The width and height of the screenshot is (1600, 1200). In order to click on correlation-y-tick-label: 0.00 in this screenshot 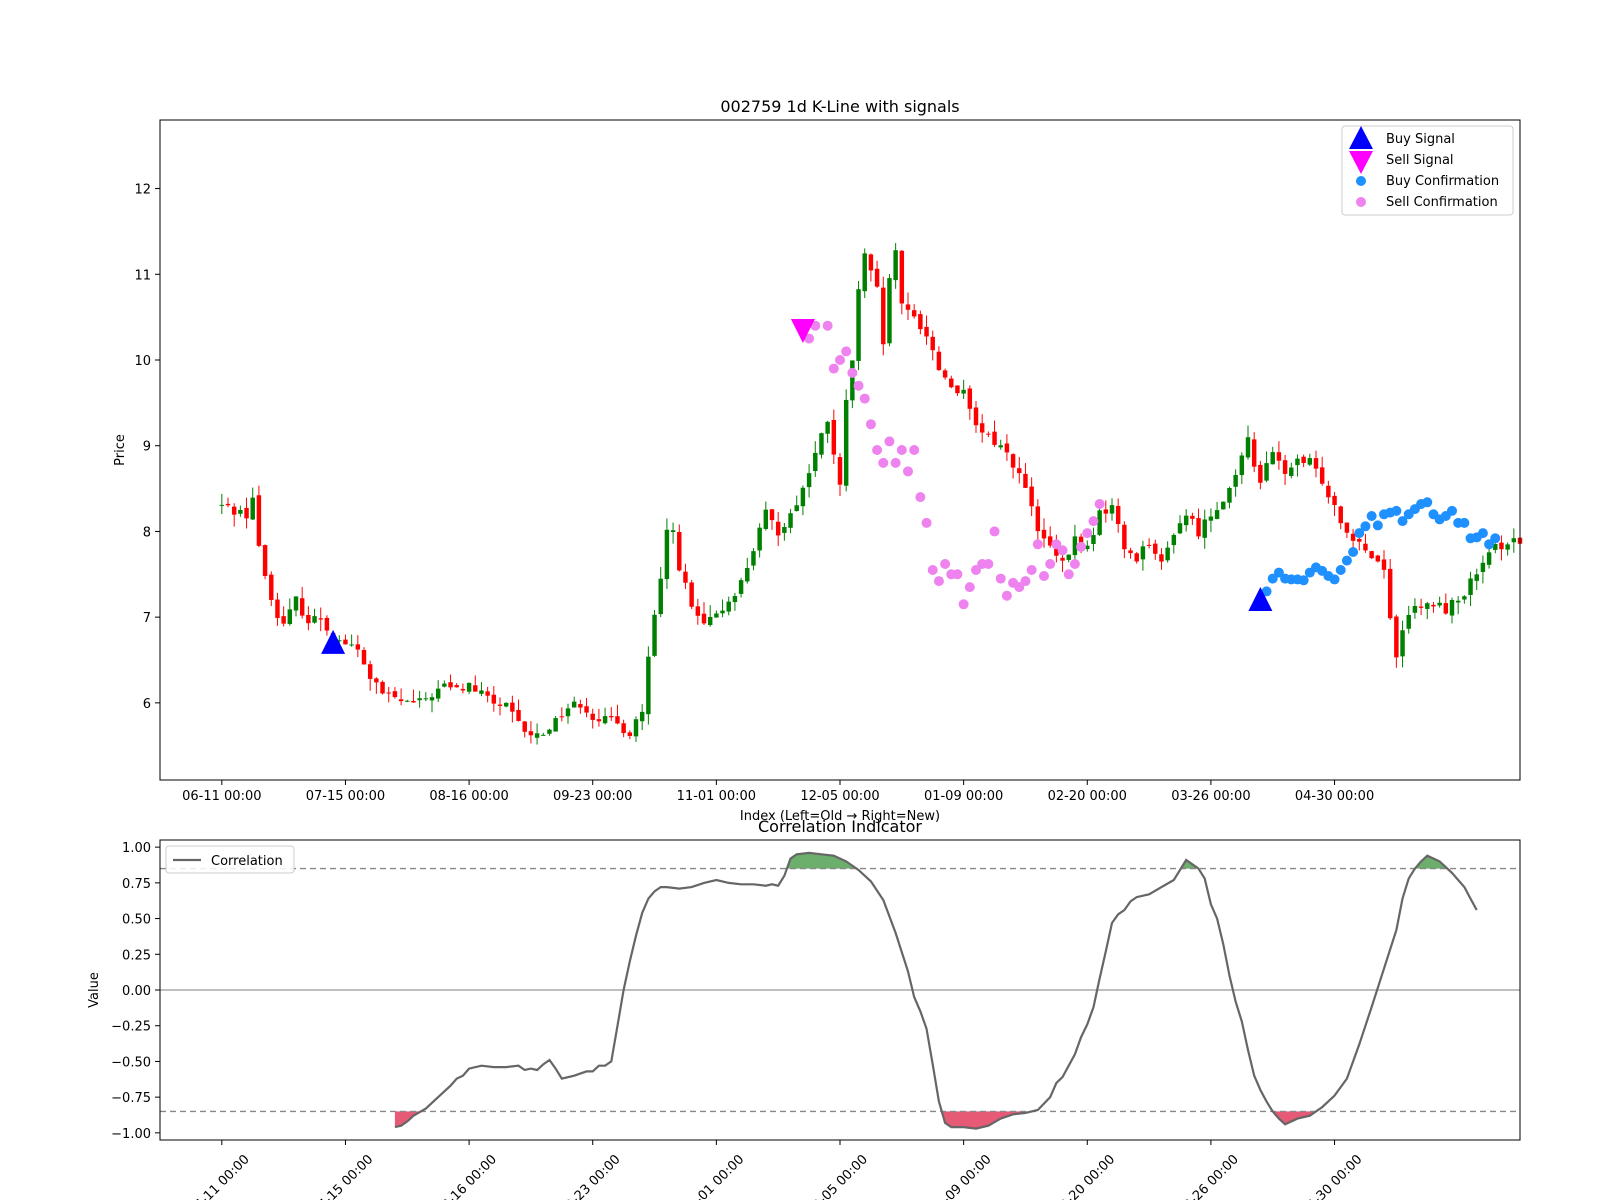, I will do `click(136, 991)`.